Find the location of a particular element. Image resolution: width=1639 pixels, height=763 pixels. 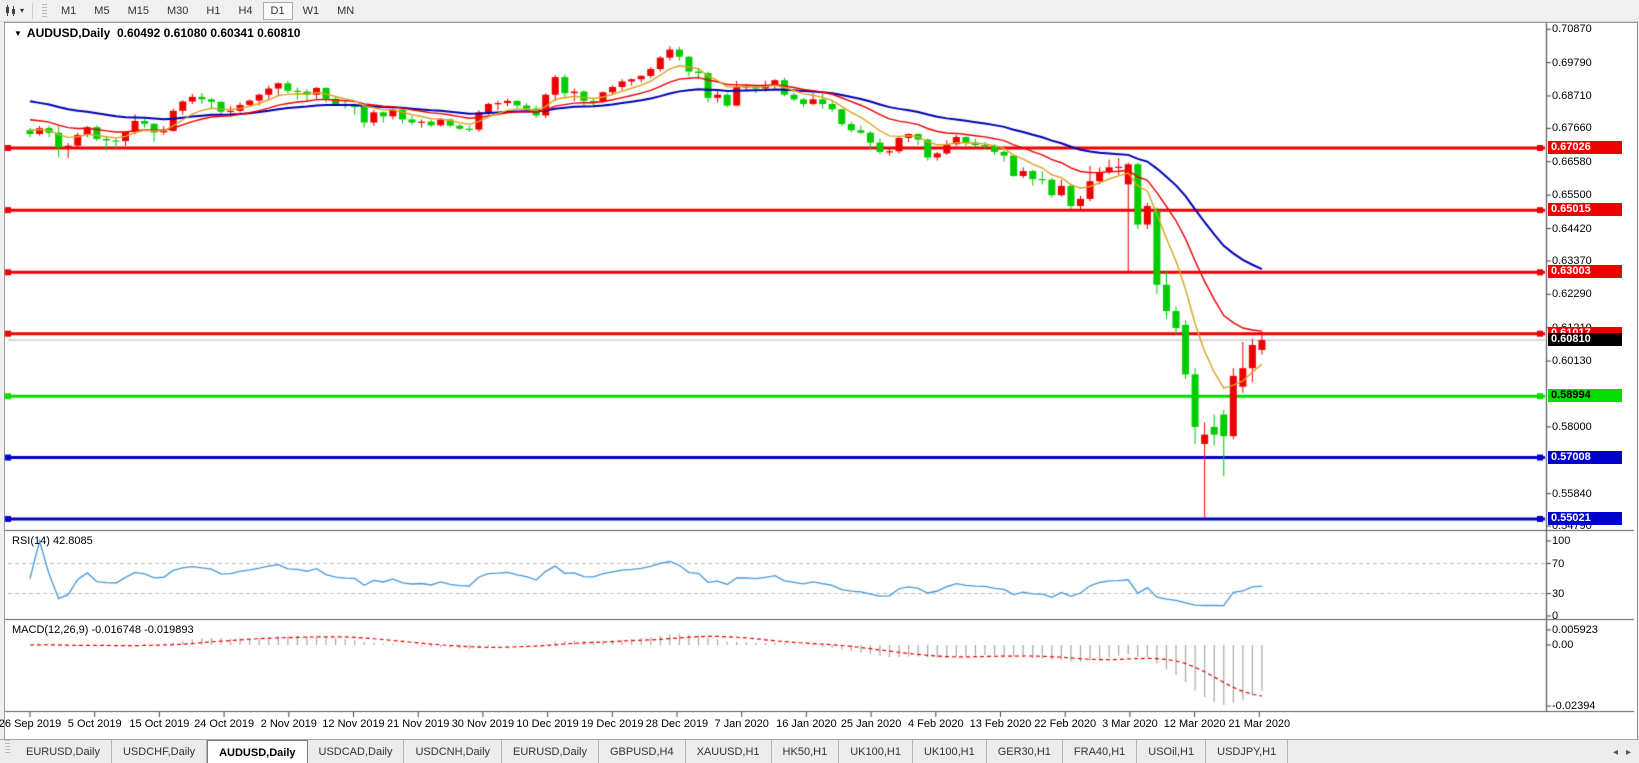

macd-axis-label: 0.00 is located at coordinates (1563, 645).